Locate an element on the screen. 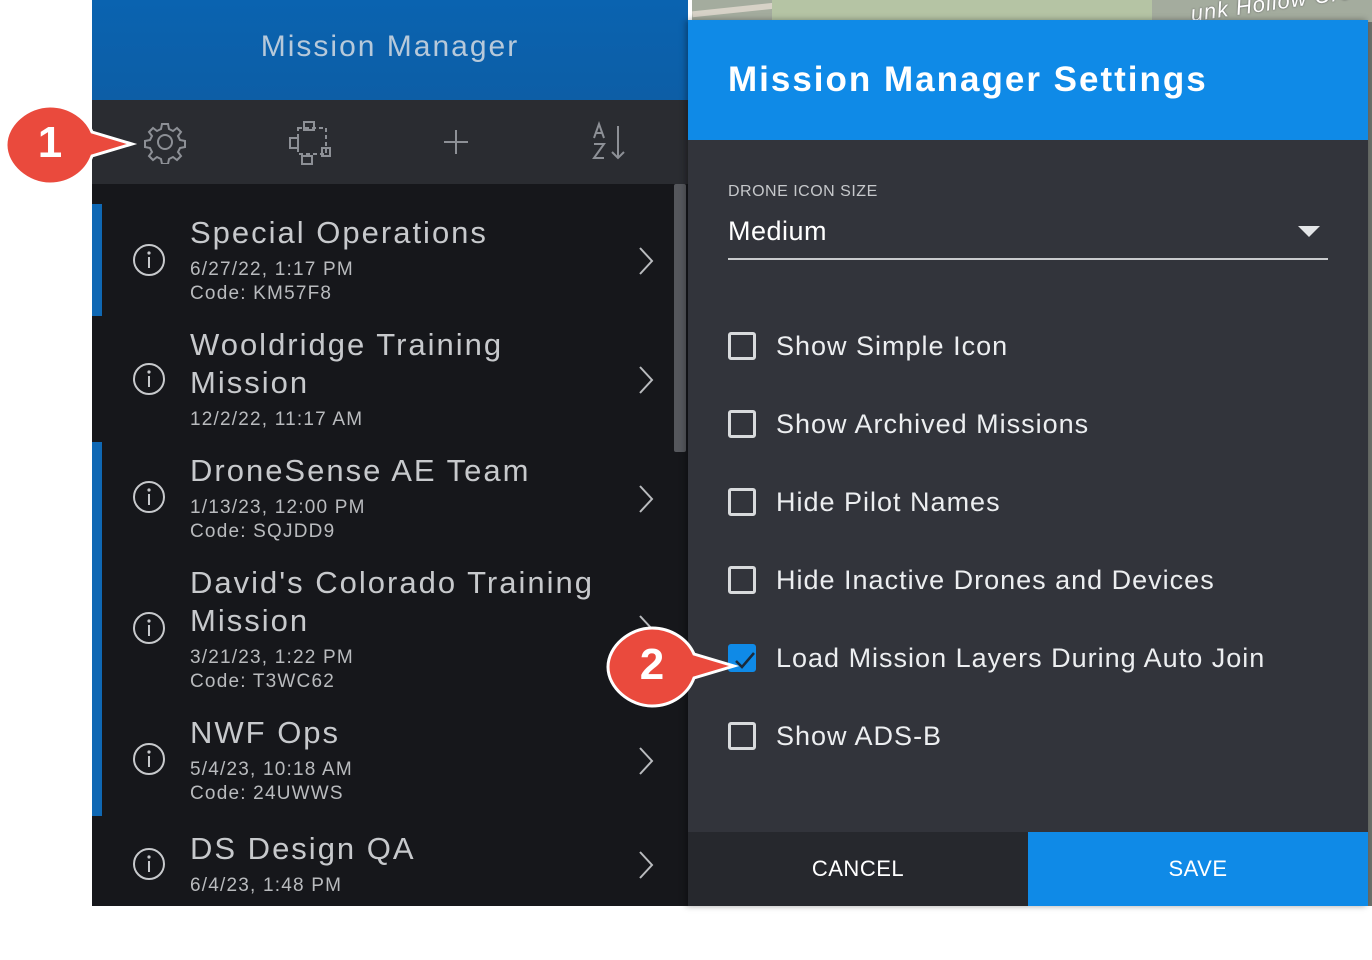  option-label: Show Archived Missions is located at coordinates (933, 424).